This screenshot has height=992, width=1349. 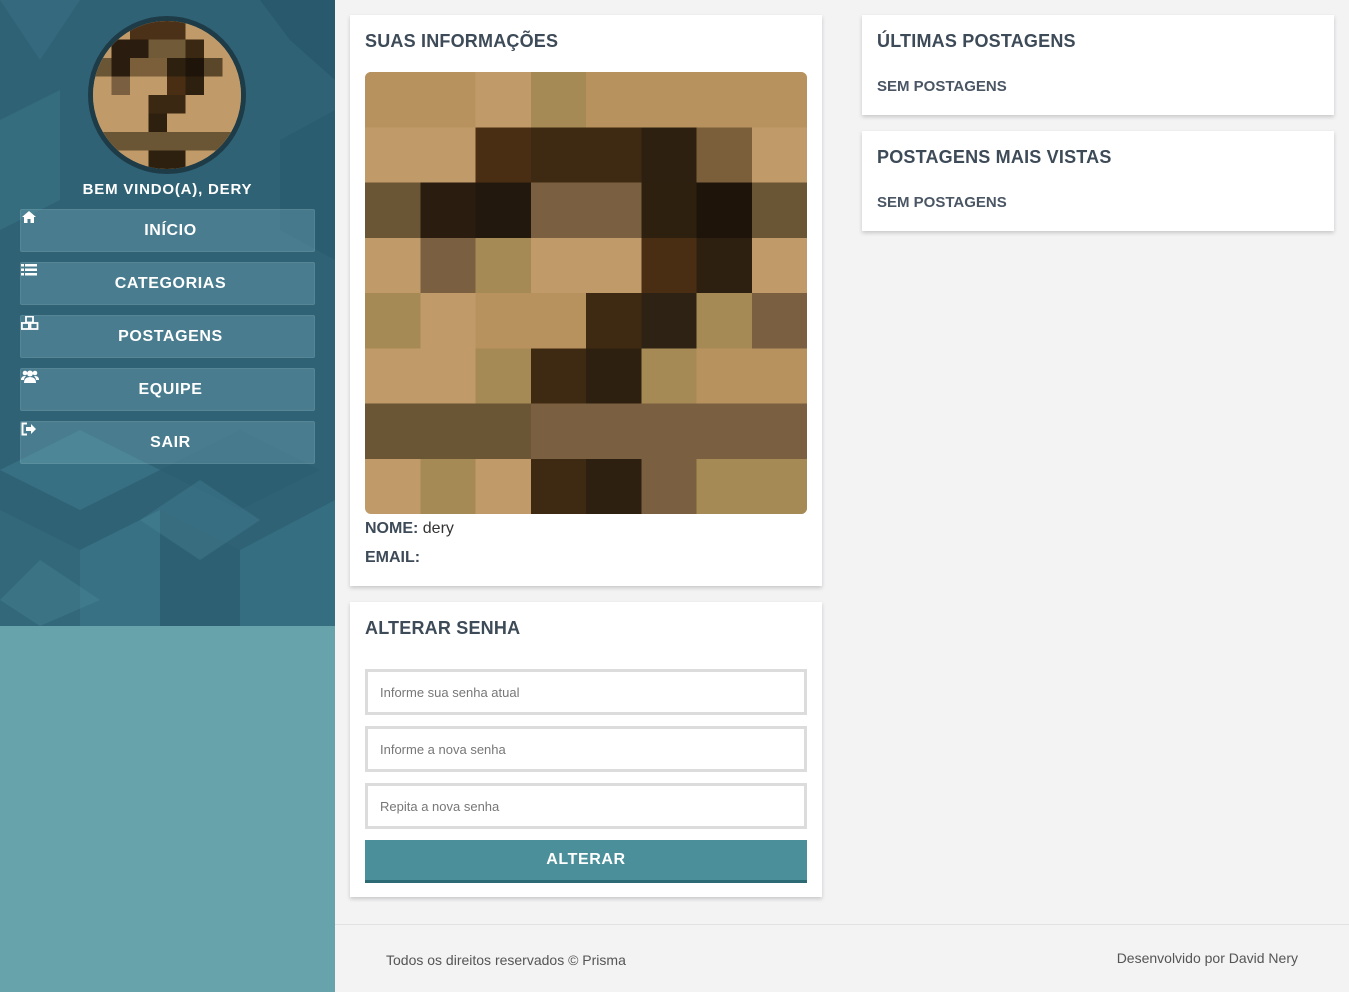 I want to click on password-card: ALTERAR SENHA ALTERAR, so click(x=586, y=749).